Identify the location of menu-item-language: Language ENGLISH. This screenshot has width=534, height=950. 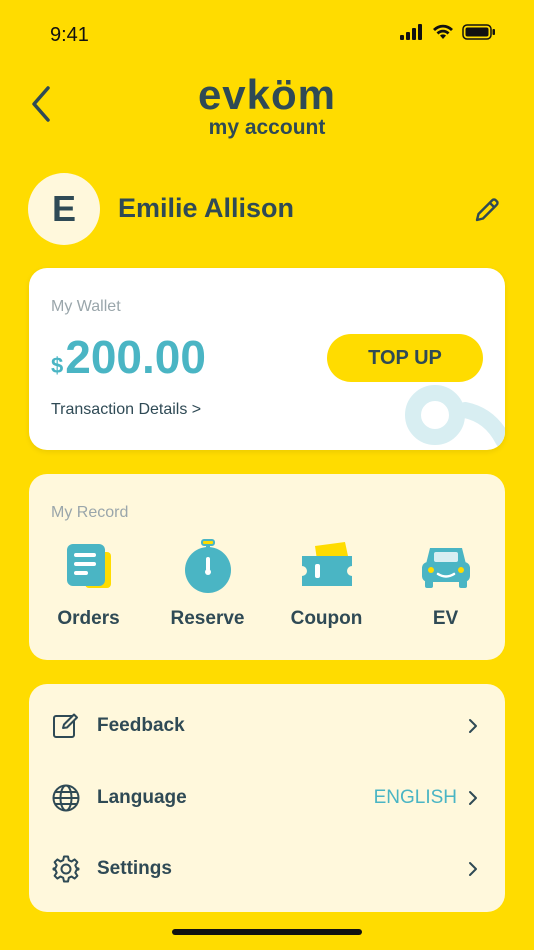
(267, 798).